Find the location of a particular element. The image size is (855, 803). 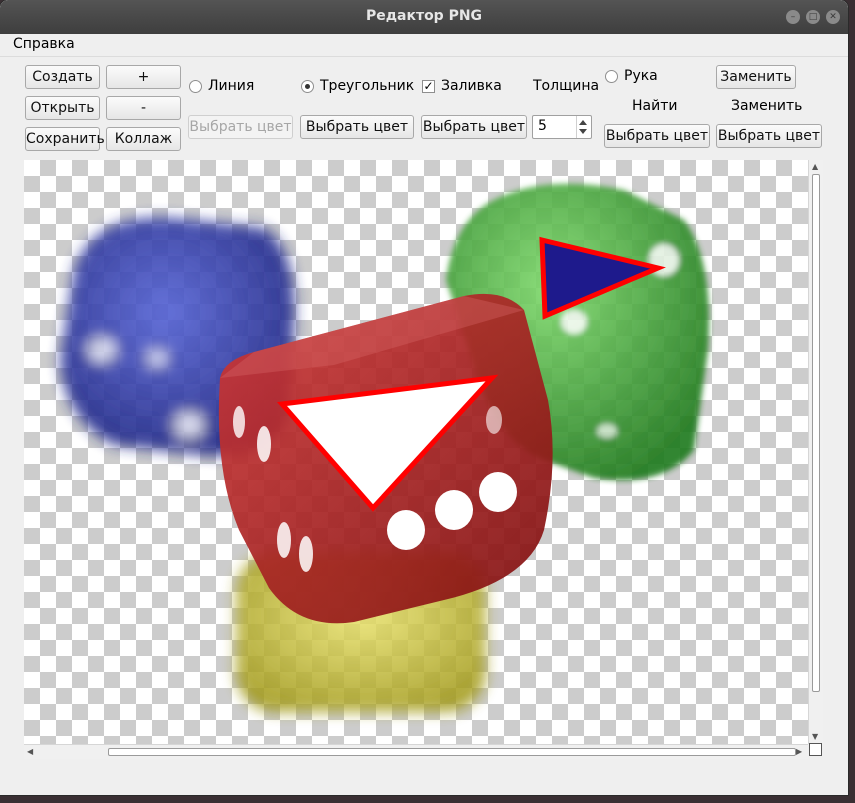

window-title: Редактор PNG is located at coordinates (424, 16).